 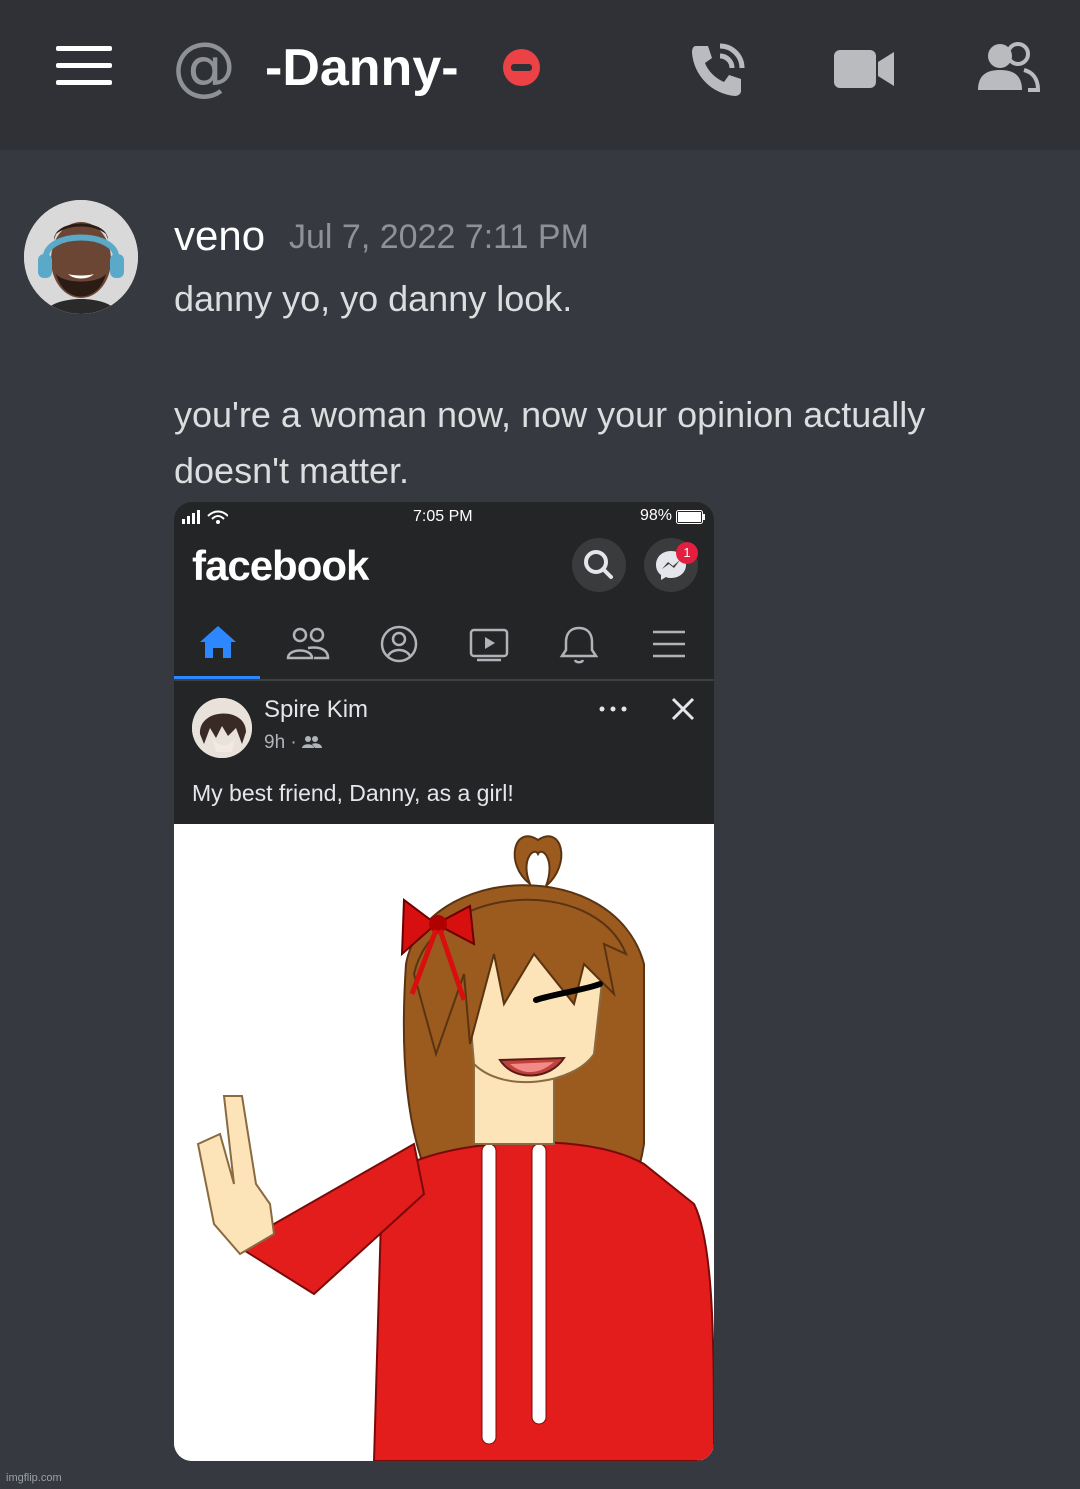 I want to click on user-avatar, so click(x=81, y=257).